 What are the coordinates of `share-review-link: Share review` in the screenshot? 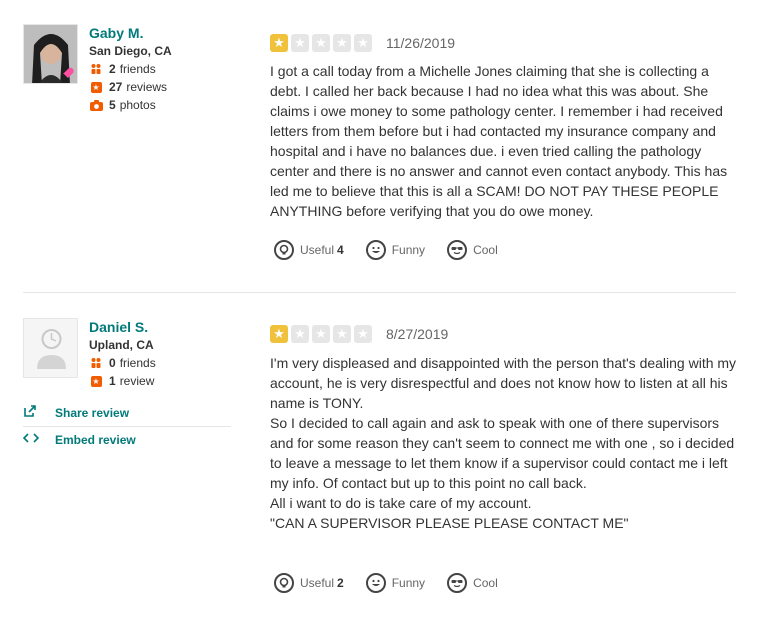 It's located at (127, 412).